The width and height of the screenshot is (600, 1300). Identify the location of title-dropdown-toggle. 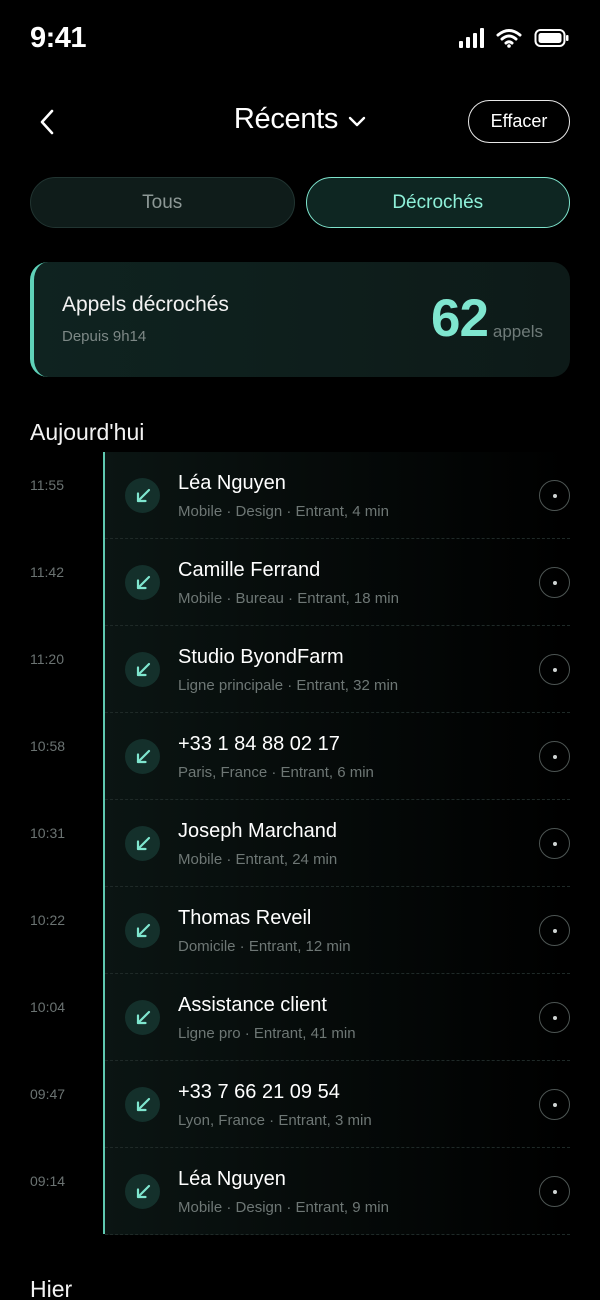
(357, 122).